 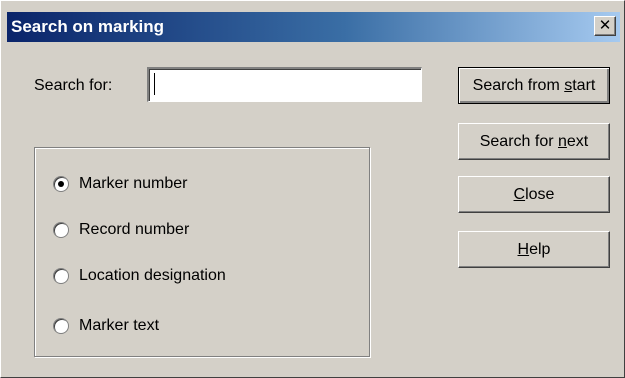 What do you see at coordinates (284, 84) in the screenshot?
I see `search-input` at bounding box center [284, 84].